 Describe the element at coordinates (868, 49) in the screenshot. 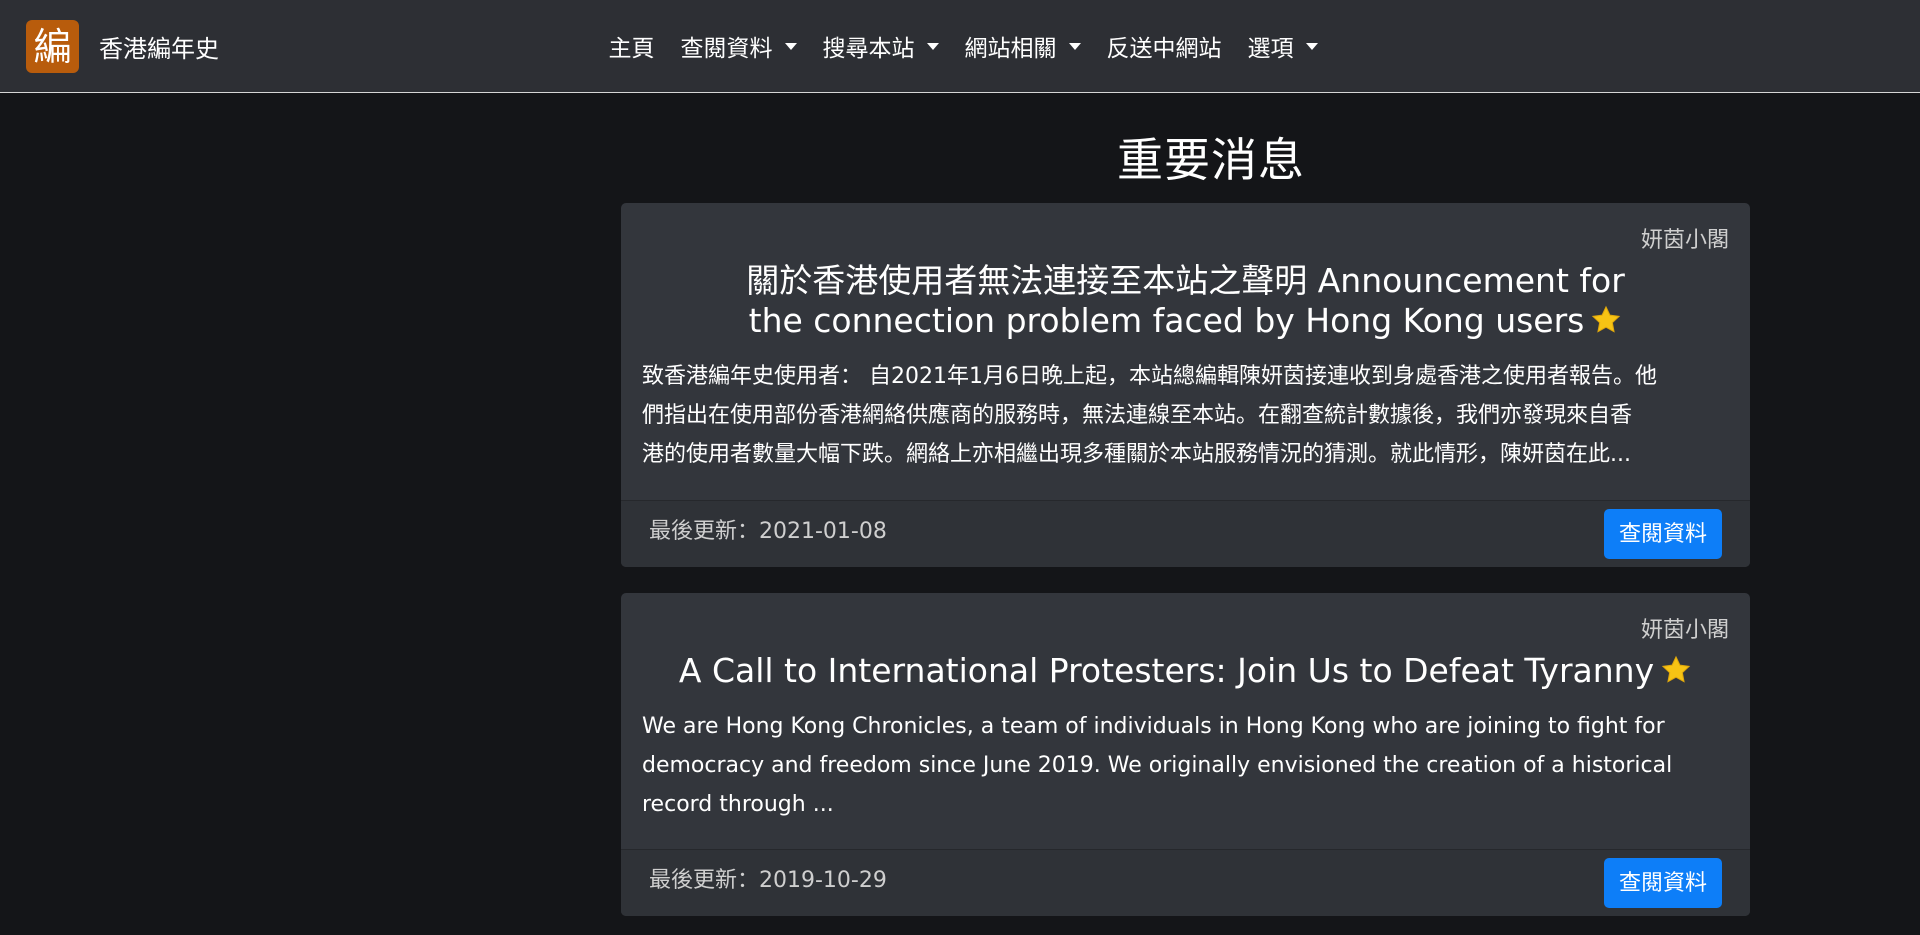

I see `nav-item-label: 搜尋本站` at that location.